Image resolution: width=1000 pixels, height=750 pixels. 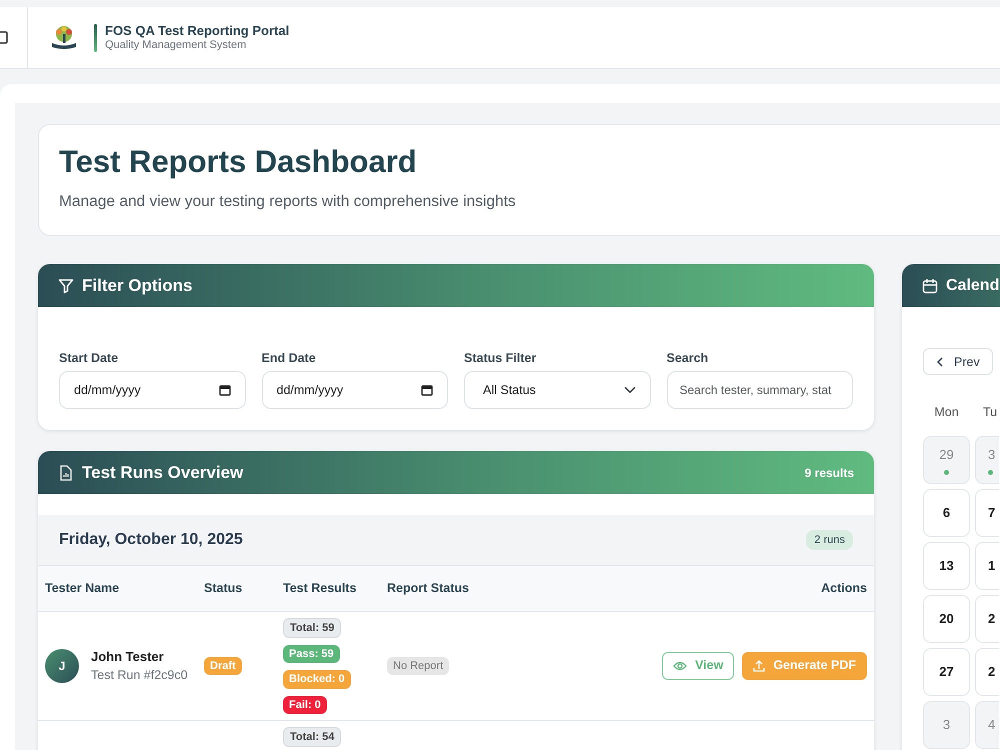 I want to click on column-header: Tester Name, so click(x=117, y=589).